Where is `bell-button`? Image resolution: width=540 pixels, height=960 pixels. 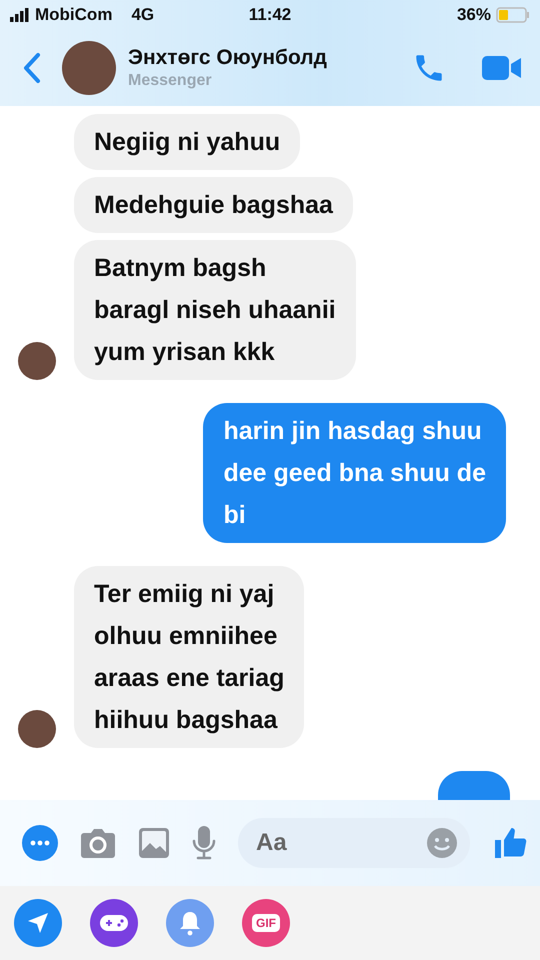 bell-button is located at coordinates (190, 923).